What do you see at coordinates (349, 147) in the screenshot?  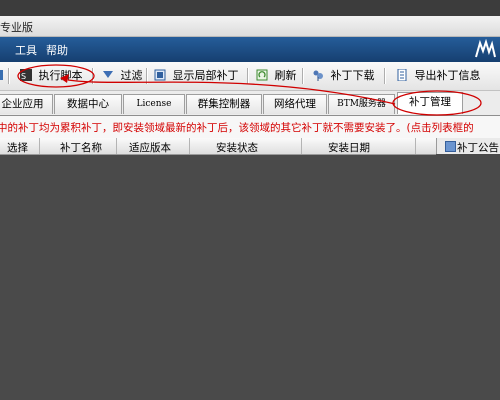 I see `column-install-date: 安装日期` at bounding box center [349, 147].